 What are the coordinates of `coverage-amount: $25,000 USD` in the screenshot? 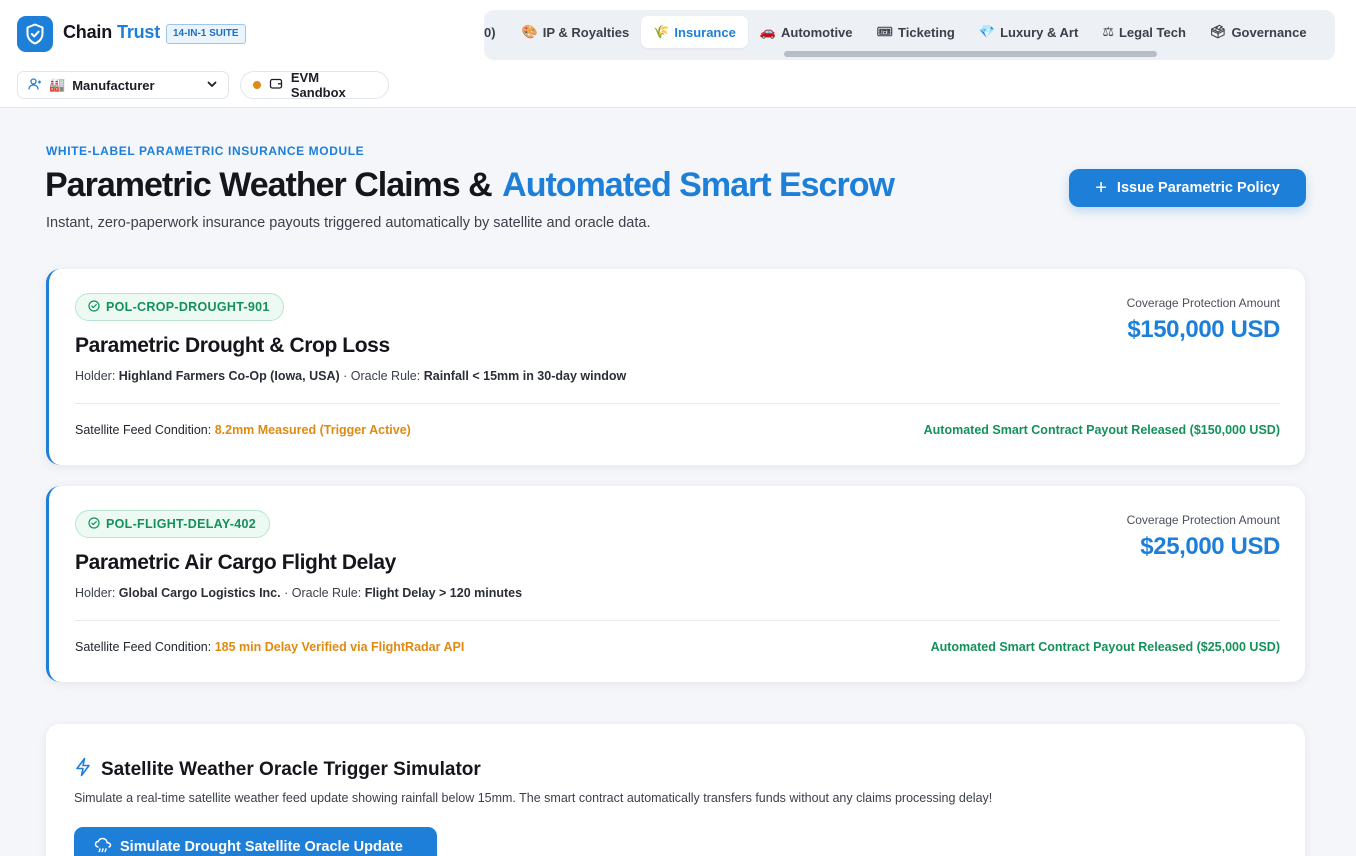 It's located at (1210, 546).